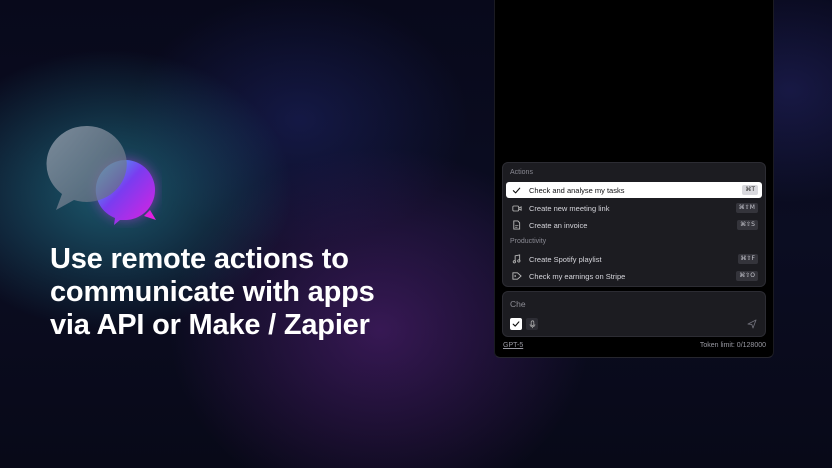  What do you see at coordinates (634, 259) in the screenshot?
I see `menu-item-spotify: Create Spotify playlist ⌘⇧F` at bounding box center [634, 259].